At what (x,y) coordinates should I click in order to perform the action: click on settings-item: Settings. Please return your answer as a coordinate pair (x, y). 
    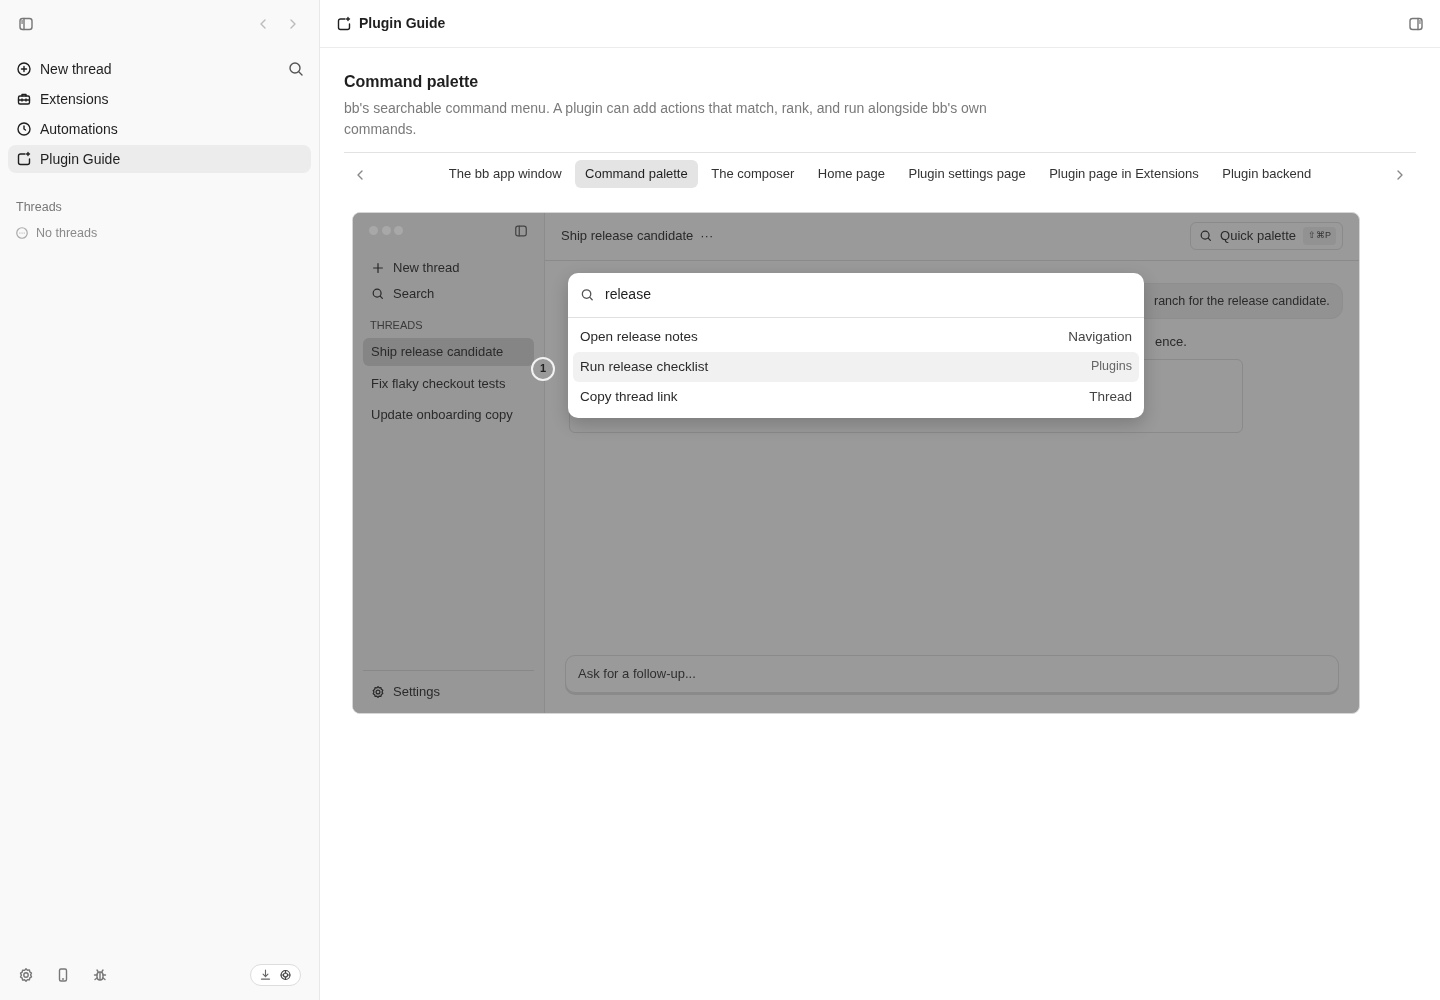
    Looking at the image, I should click on (448, 691).